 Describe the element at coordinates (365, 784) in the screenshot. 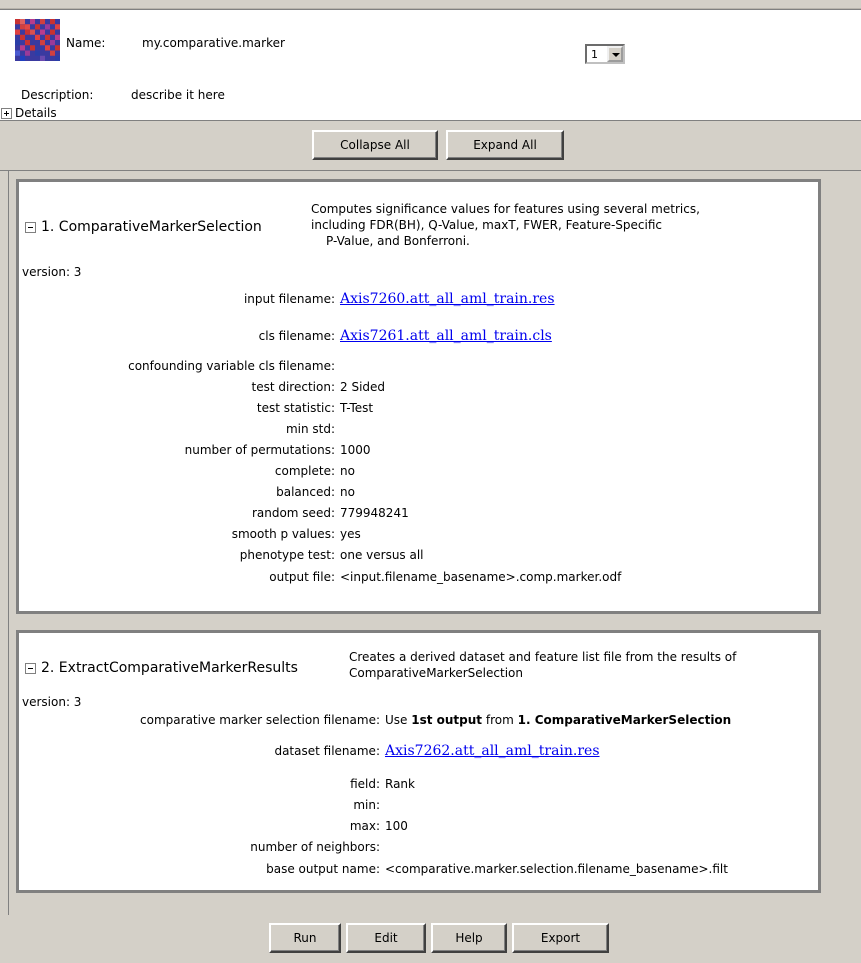

I see `param-label: field:` at that location.